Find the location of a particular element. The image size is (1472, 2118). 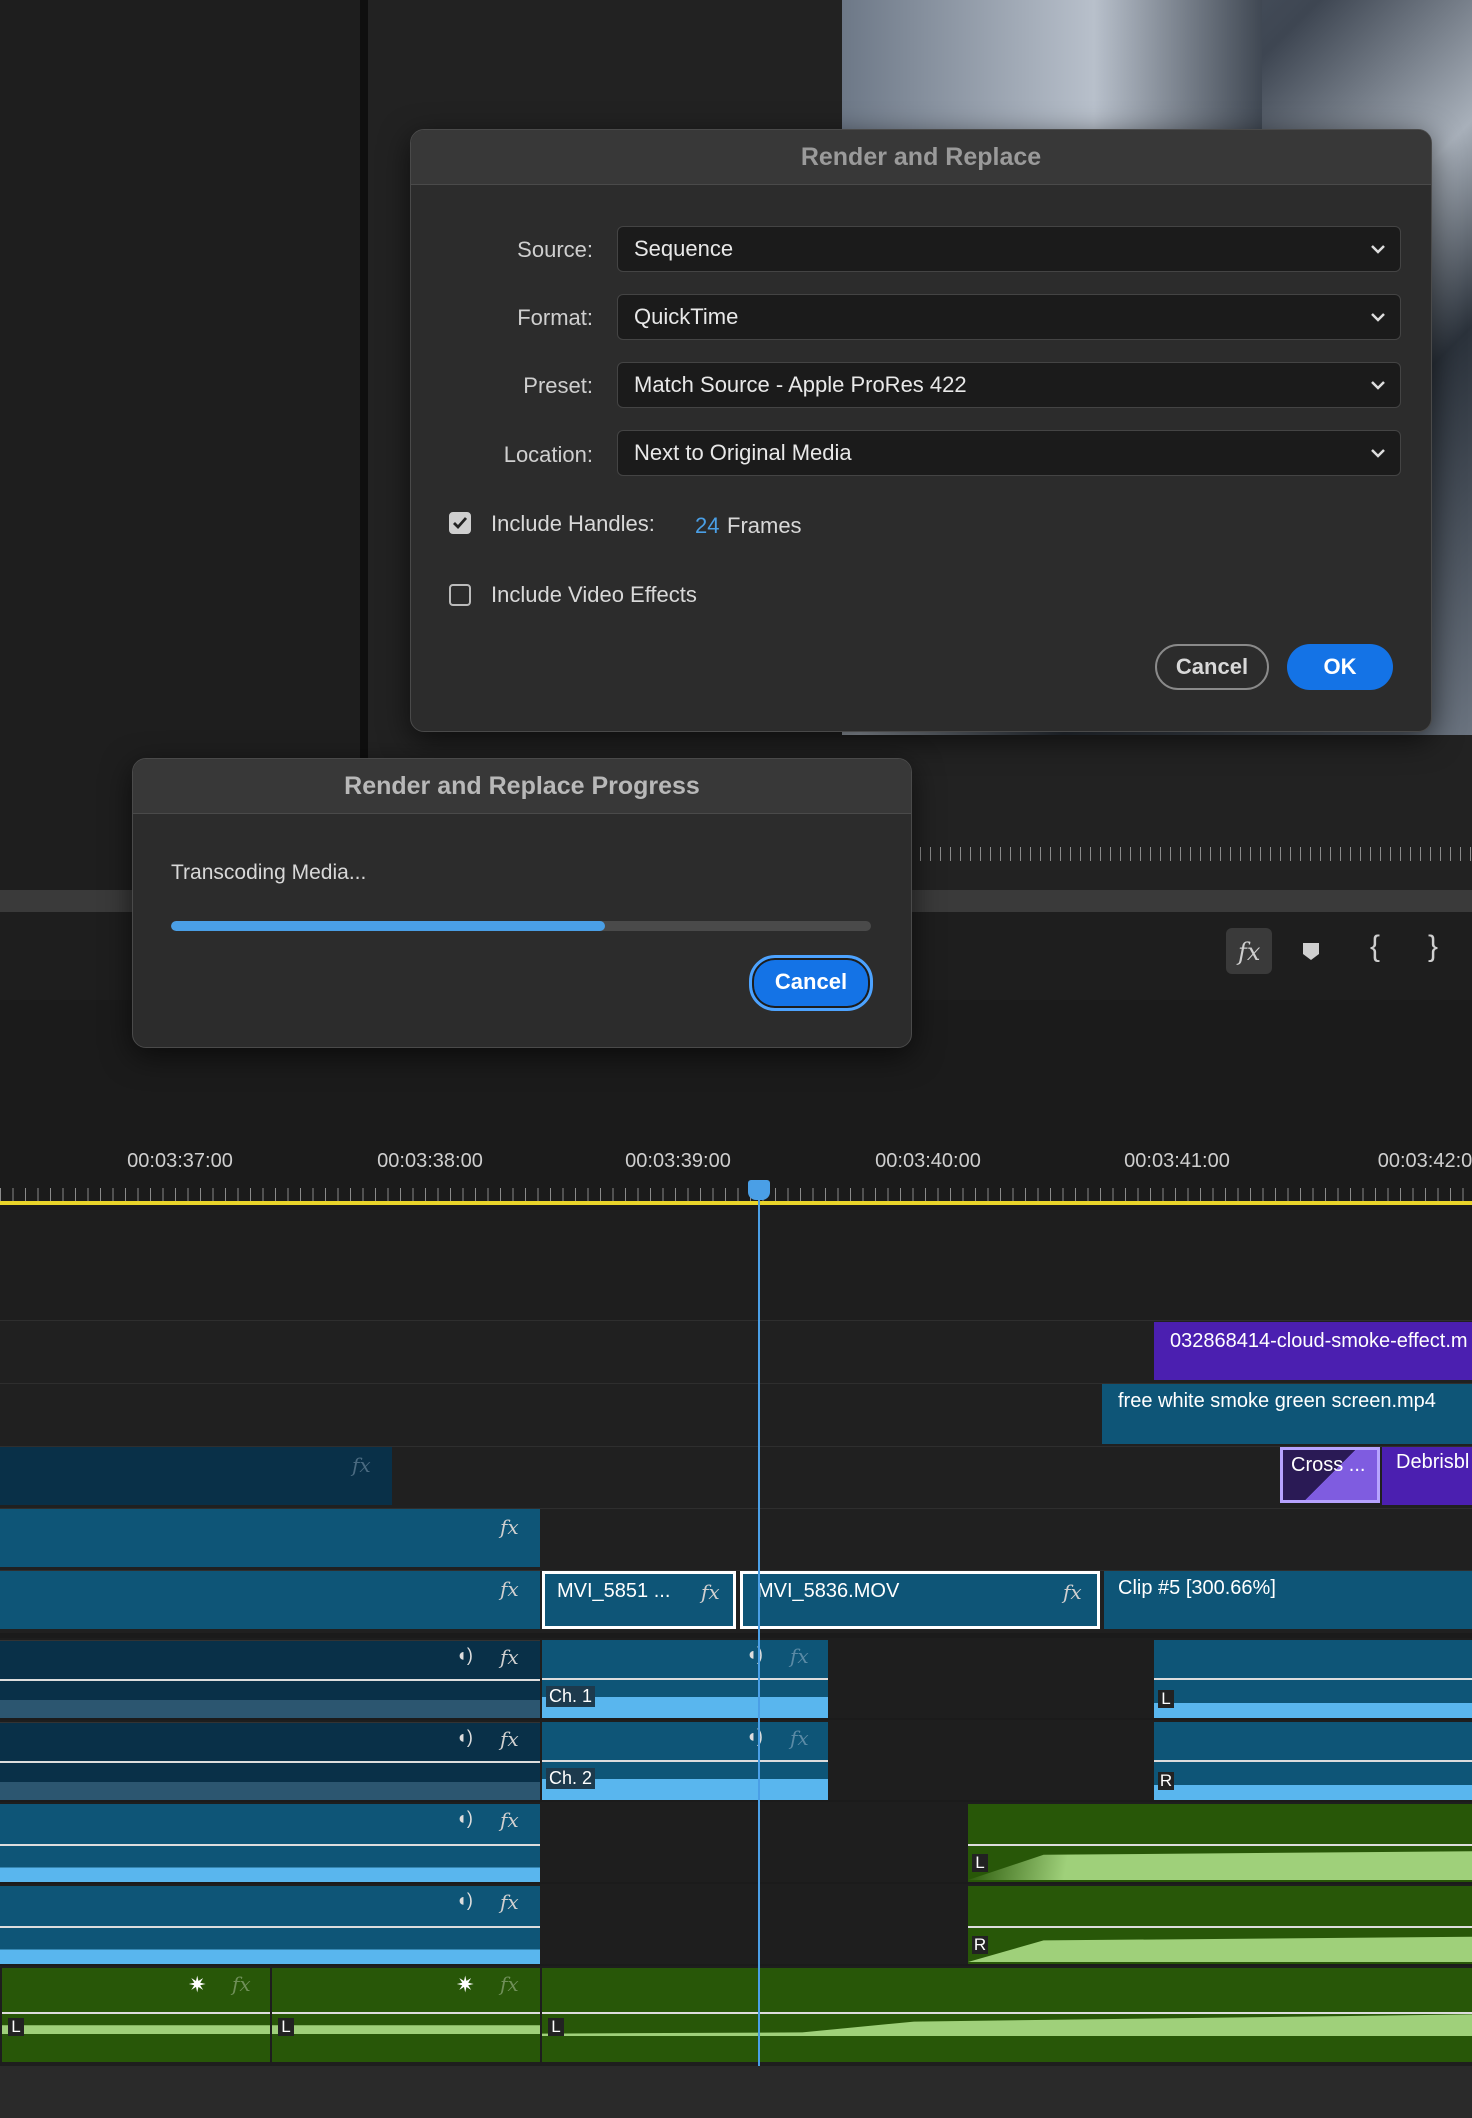

playhead-line is located at coordinates (759, 1627).